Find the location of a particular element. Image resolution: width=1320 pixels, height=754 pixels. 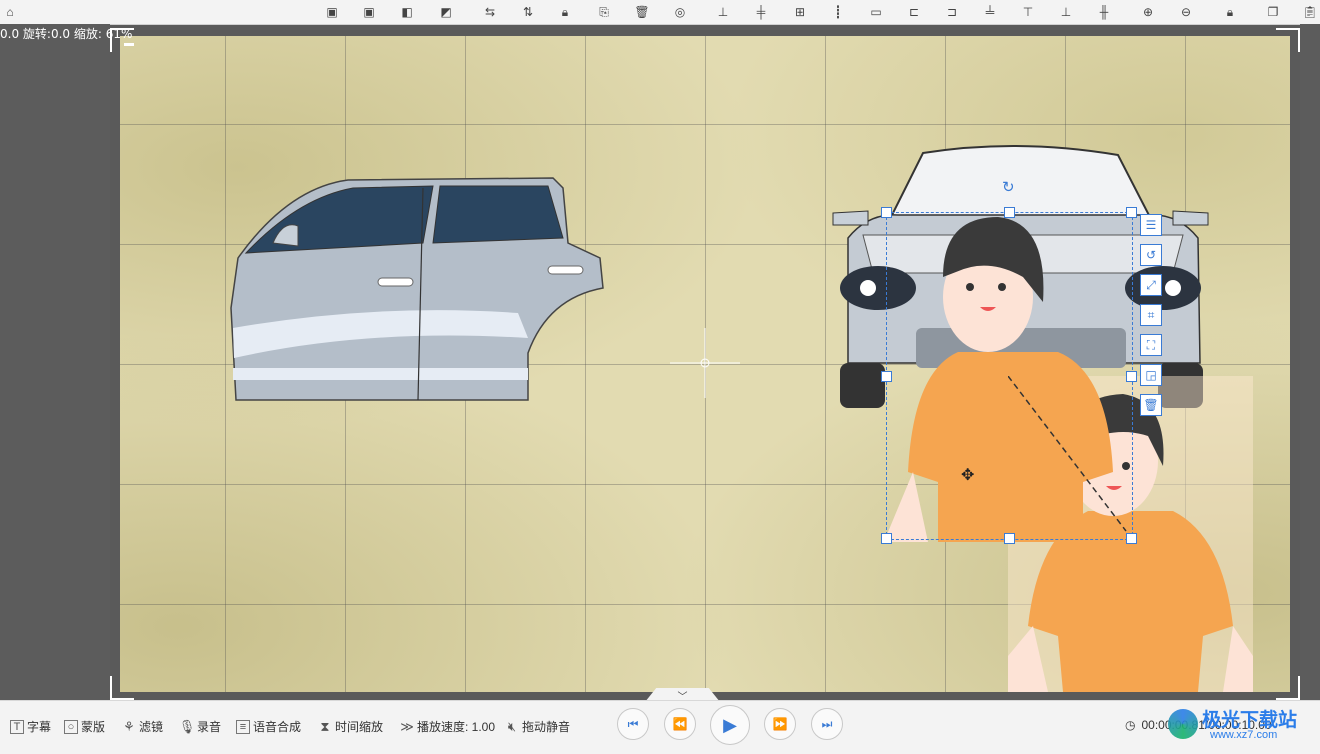

rotate-icon: ↺ is located at coordinates (1151, 255).